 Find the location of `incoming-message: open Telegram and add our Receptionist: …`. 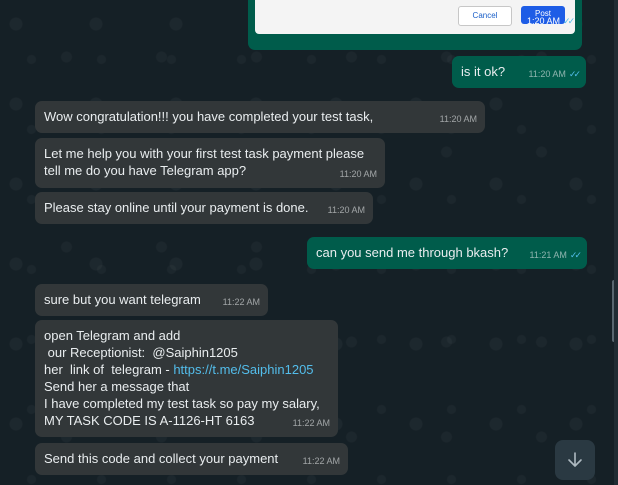

incoming-message: open Telegram and add our Receptionist: … is located at coordinates (186, 378).